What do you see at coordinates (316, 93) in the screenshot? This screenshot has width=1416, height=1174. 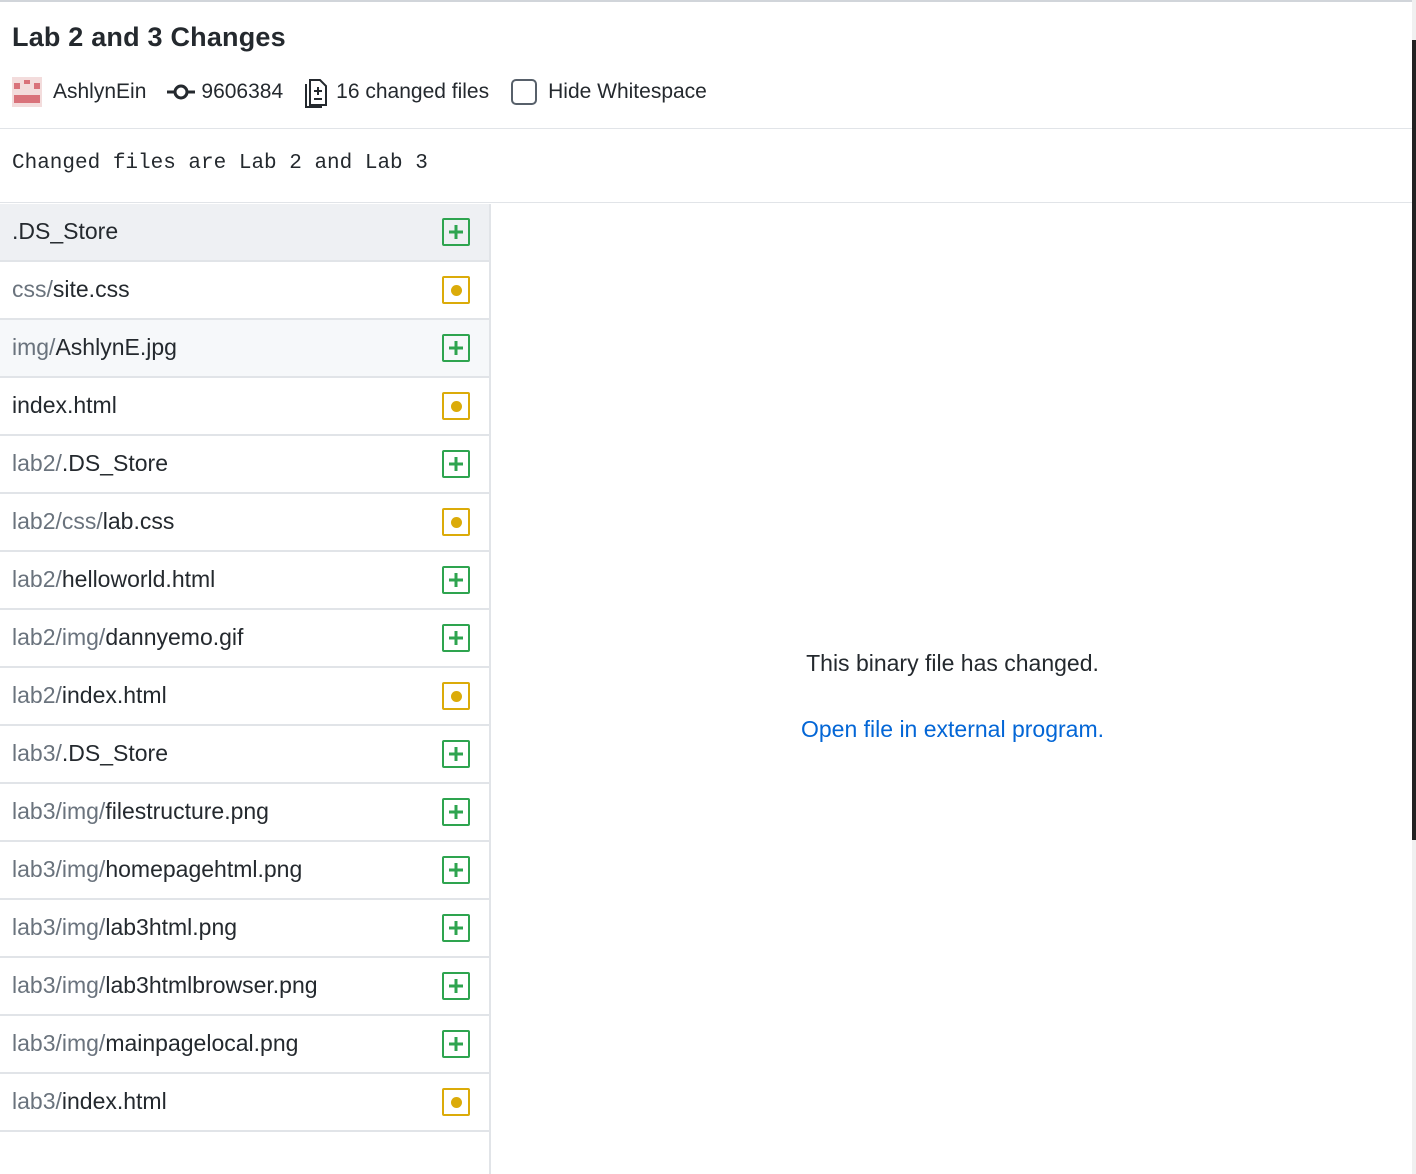 I see `diff-file-icon` at bounding box center [316, 93].